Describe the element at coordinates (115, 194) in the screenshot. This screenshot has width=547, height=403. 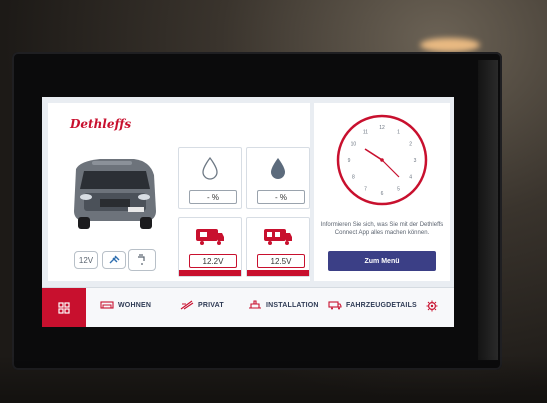
I see `van-image` at that location.